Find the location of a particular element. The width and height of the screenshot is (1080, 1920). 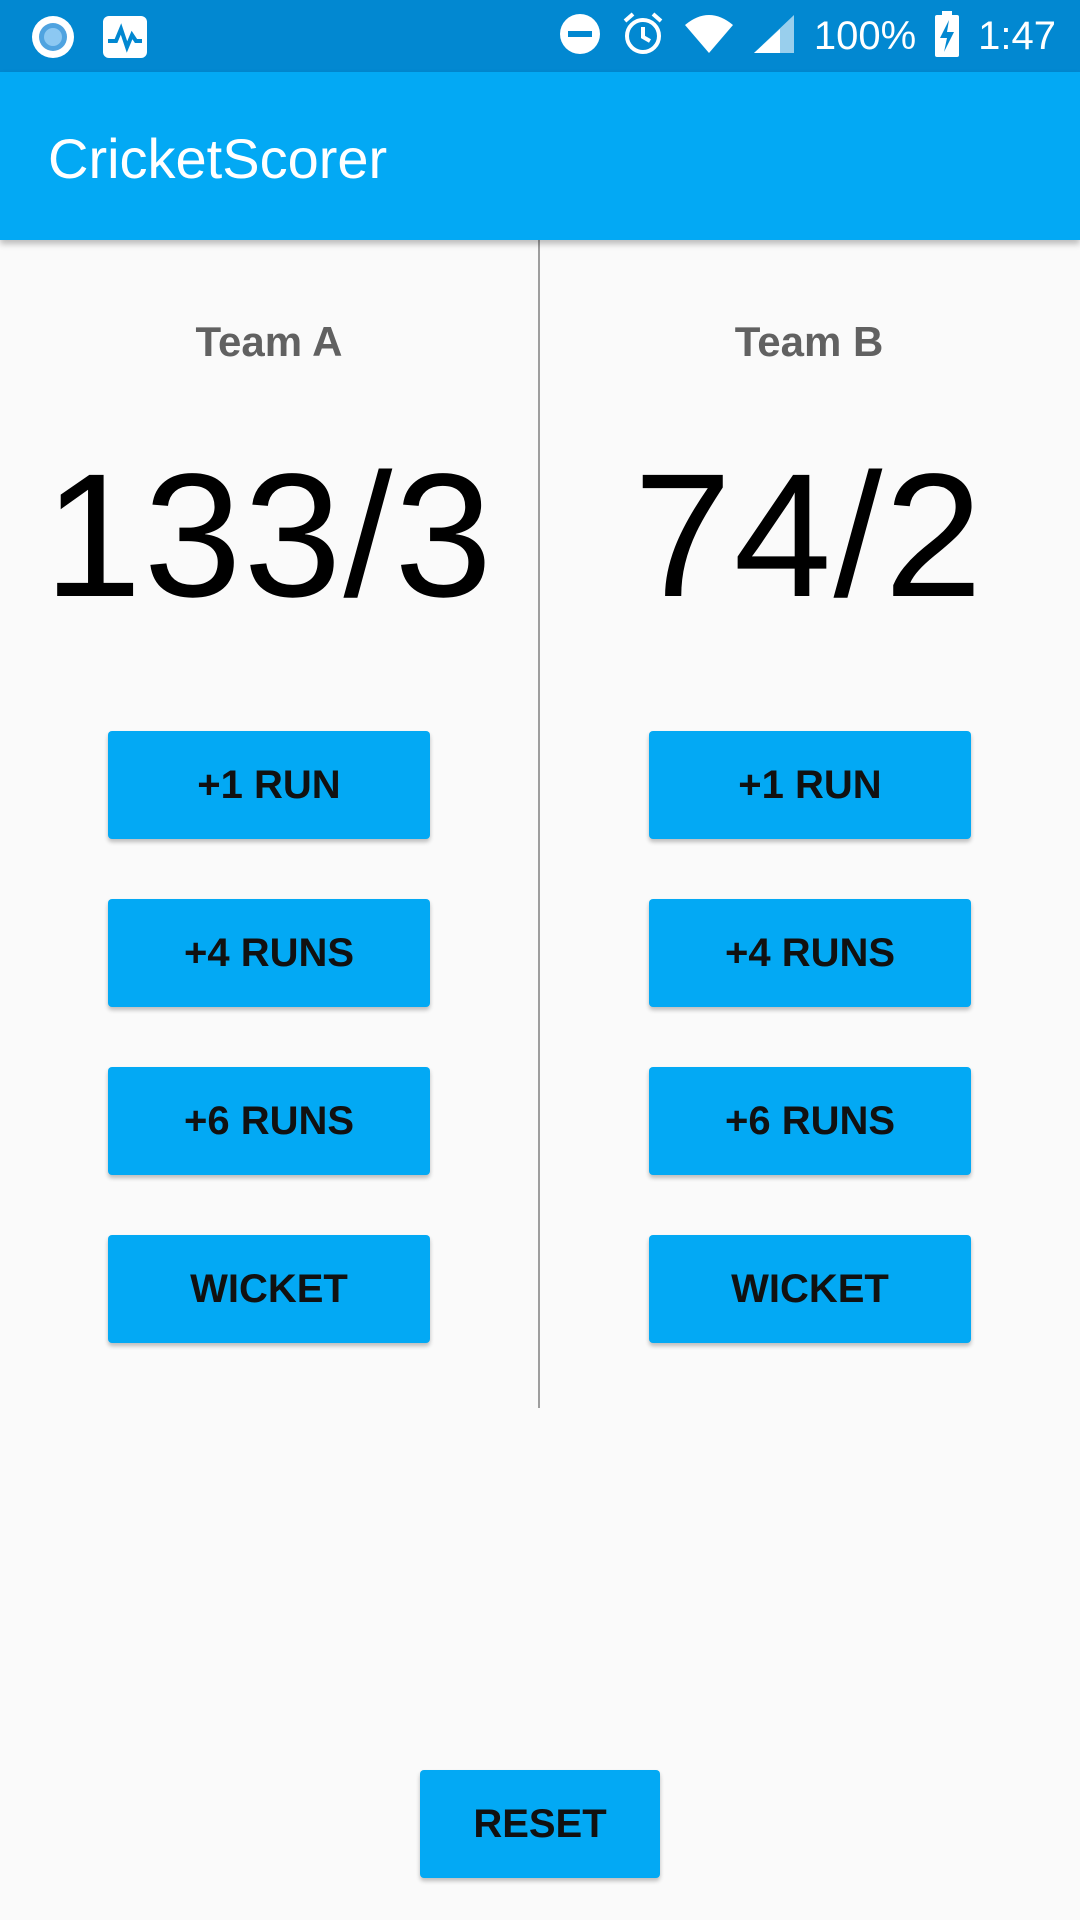

team-a-plus-six-runs-button: +6 RUNS is located at coordinates (269, 1121).